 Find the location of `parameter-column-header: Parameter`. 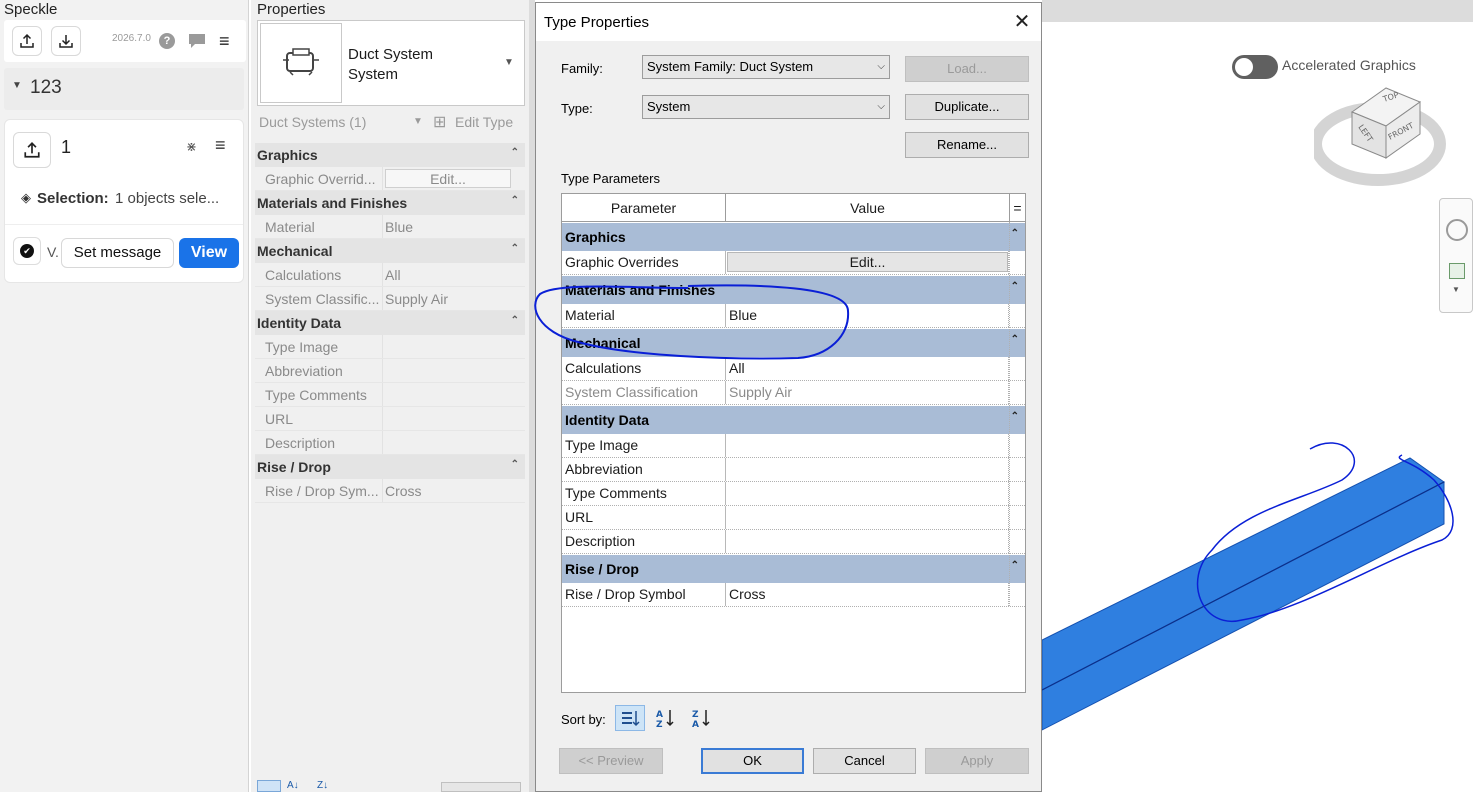

parameter-column-header: Parameter is located at coordinates (644, 207).